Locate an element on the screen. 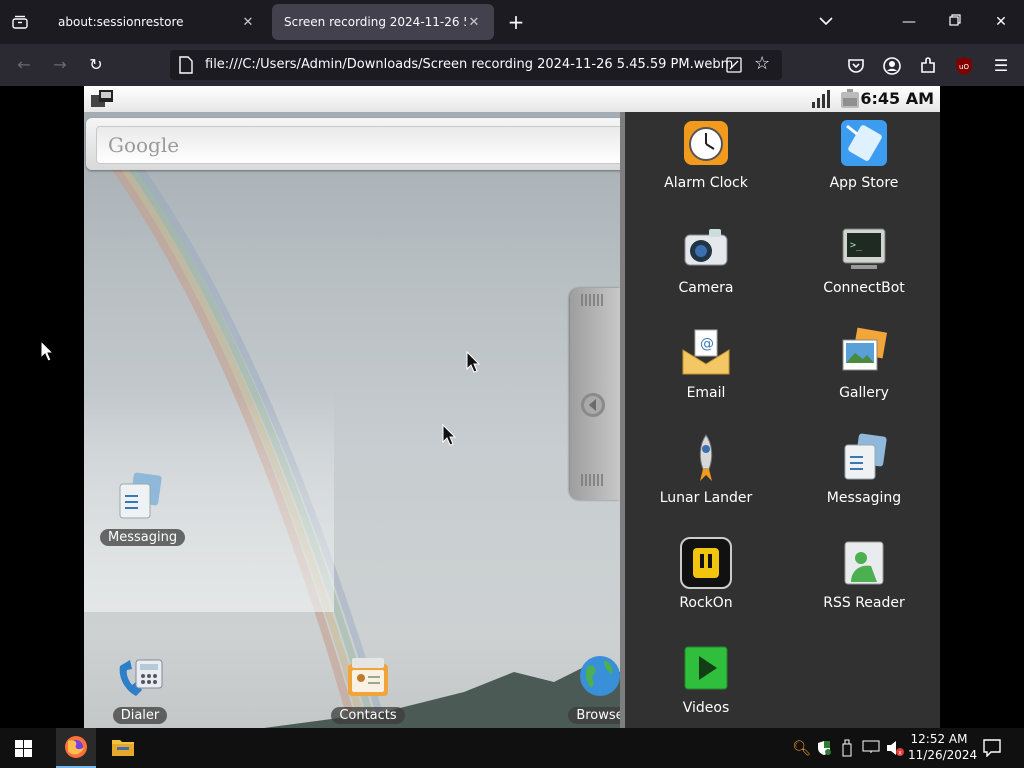 The image size is (1024, 768). page-icon is located at coordinates (186, 65).